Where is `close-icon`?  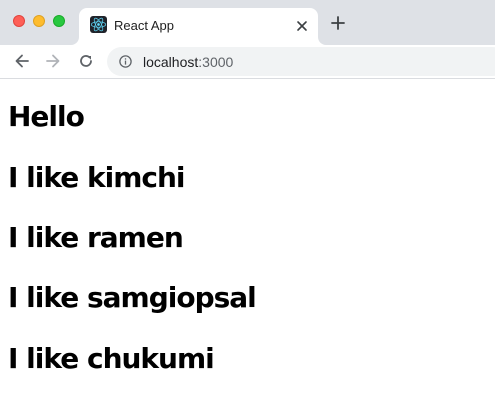 close-icon is located at coordinates (302, 25).